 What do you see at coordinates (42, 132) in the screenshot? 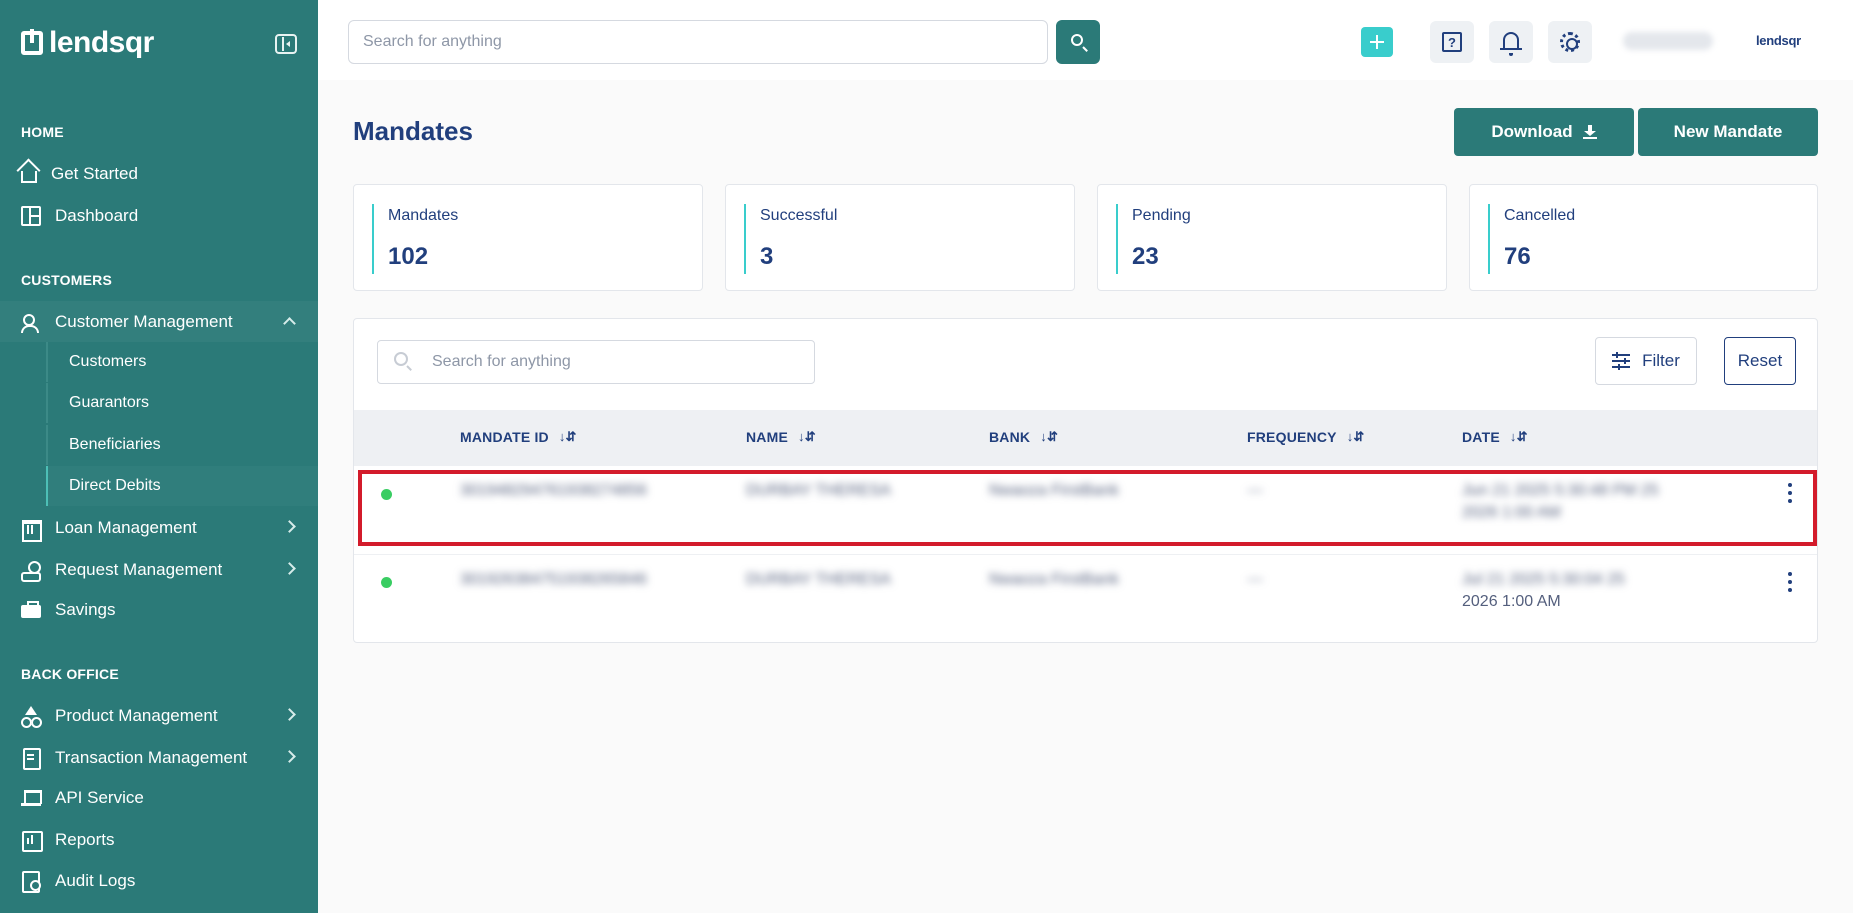
I see `section-label-home: HOME` at bounding box center [42, 132].